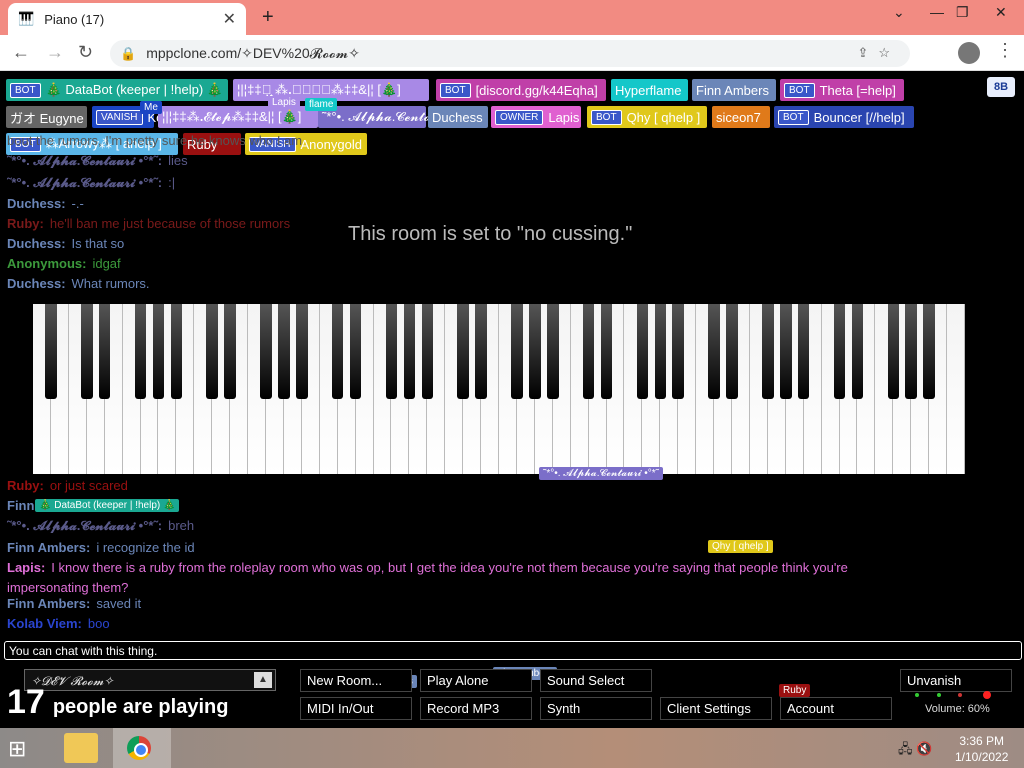  I want to click on user-badge: BOT Theta [=help], so click(842, 90).